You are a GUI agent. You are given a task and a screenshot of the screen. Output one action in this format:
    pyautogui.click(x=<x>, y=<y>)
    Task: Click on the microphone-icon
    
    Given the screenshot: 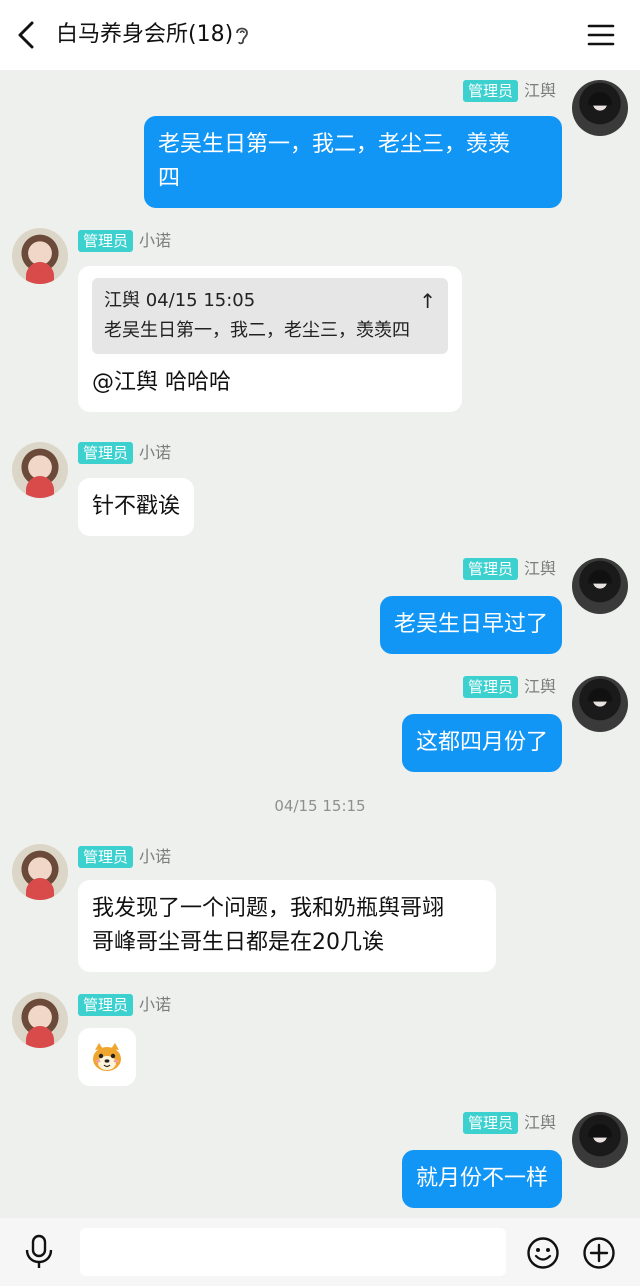 What is the action you would take?
    pyautogui.click(x=39, y=1252)
    